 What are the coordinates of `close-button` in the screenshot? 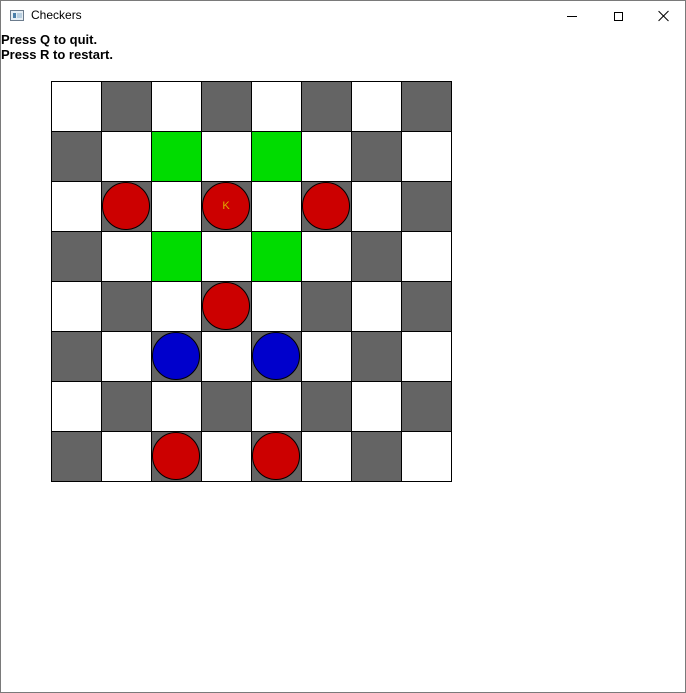 It's located at (663, 16).